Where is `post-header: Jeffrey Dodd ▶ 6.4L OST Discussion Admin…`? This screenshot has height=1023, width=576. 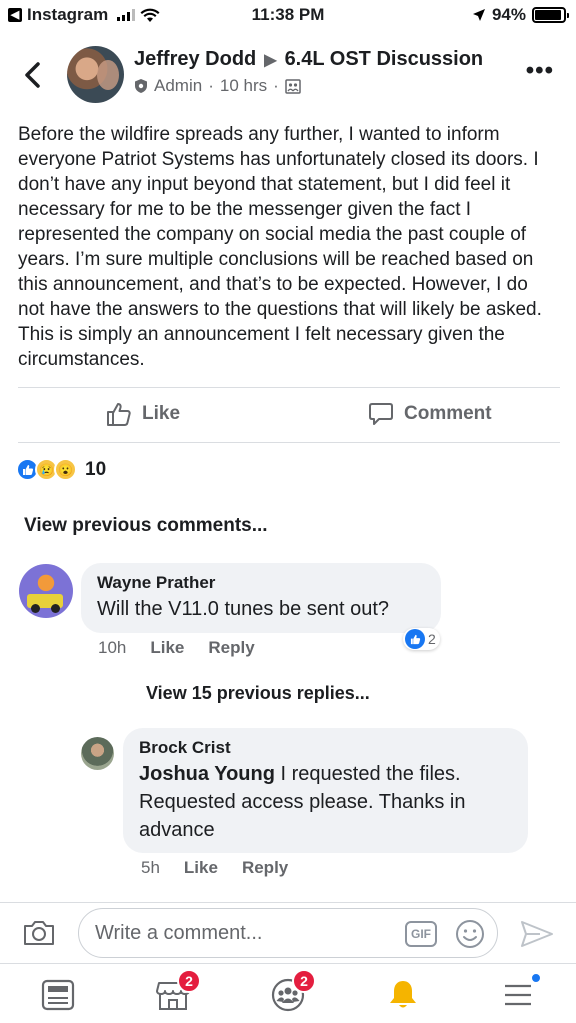 post-header: Jeffrey Dodd ▶ 6.4L OST Discussion Admin… is located at coordinates (288, 74).